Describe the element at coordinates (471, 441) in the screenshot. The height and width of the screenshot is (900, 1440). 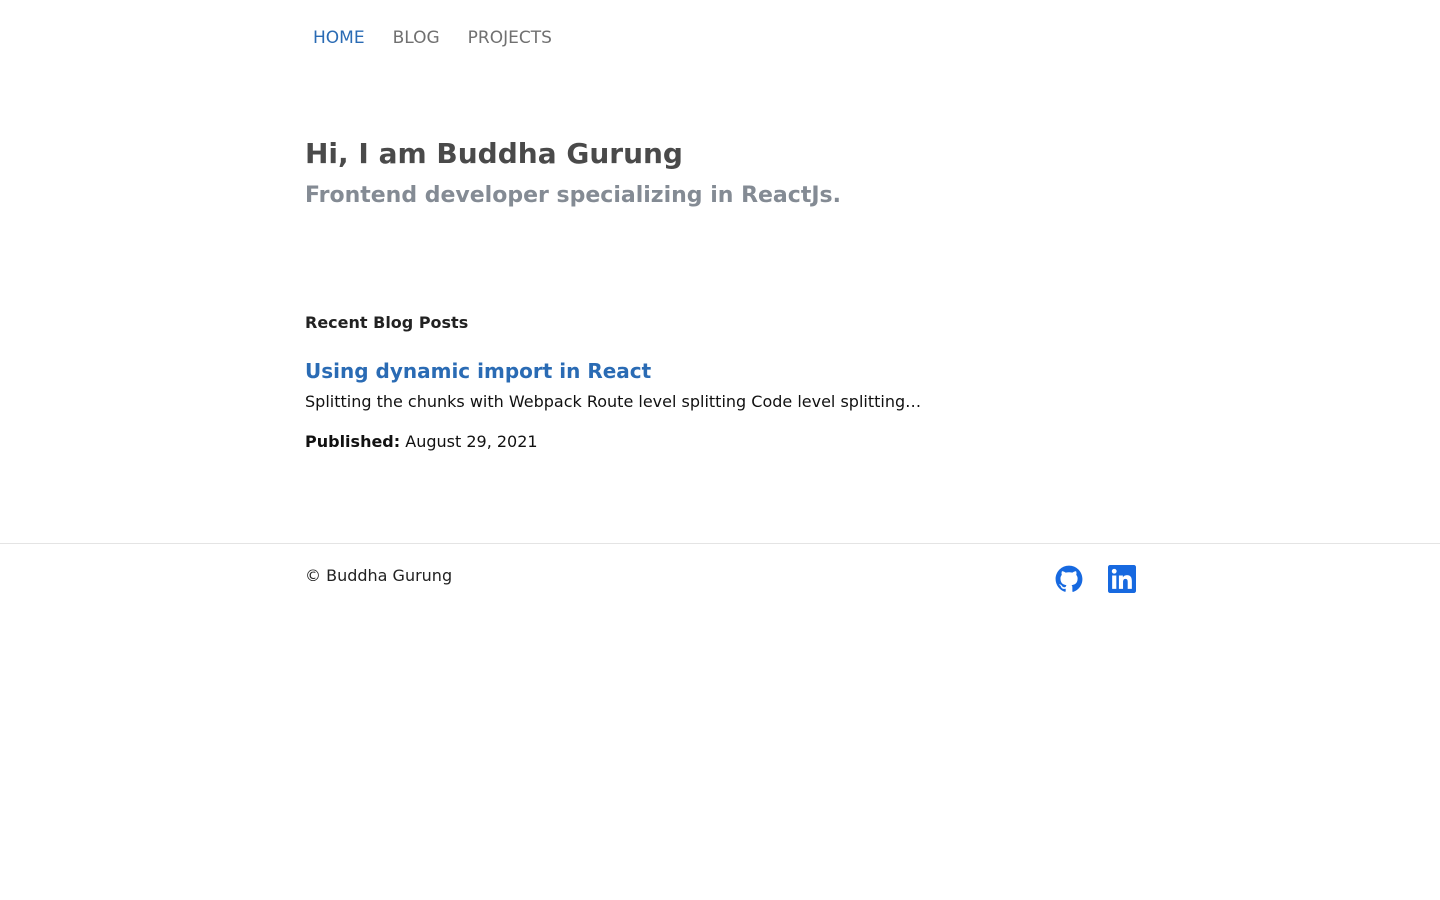
I see `published-date: August 29, 2021` at that location.